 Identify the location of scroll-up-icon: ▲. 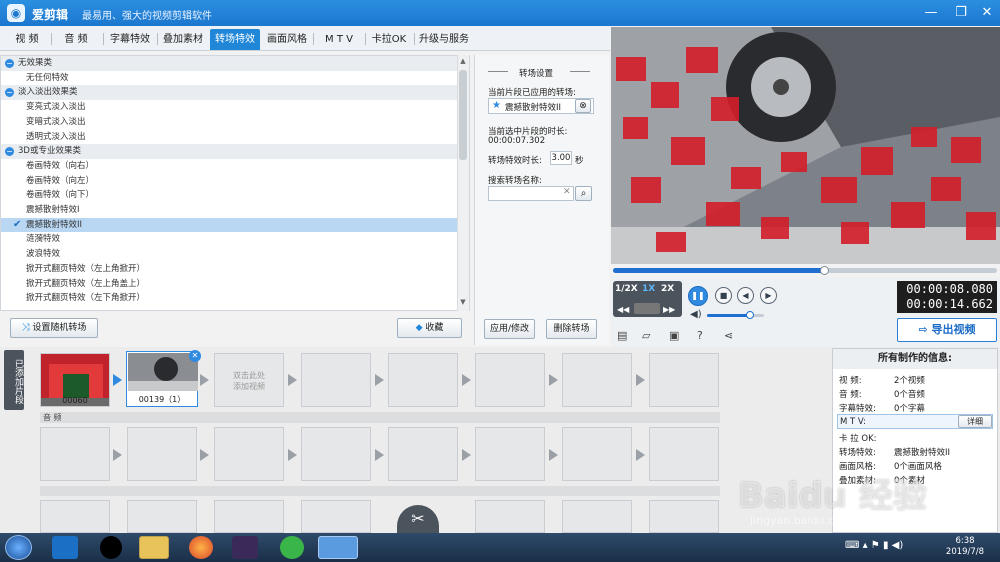
(463, 63).